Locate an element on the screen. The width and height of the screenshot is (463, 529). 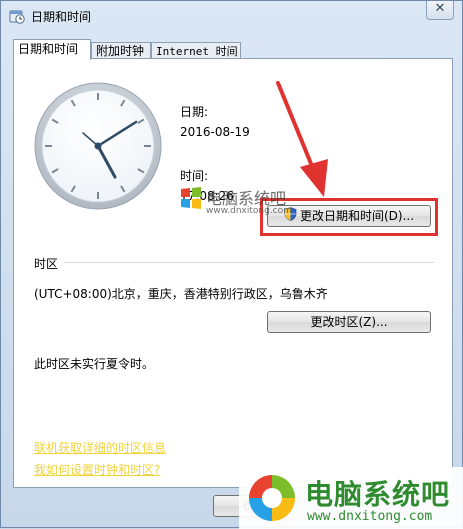
windows-logo-icon-large is located at coordinates (272, 498).